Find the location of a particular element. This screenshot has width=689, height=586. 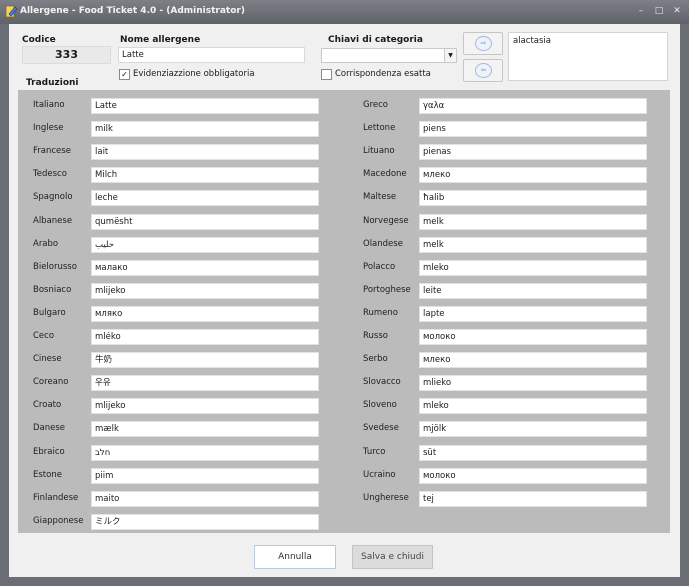

translation-input: Milch is located at coordinates (205, 175).